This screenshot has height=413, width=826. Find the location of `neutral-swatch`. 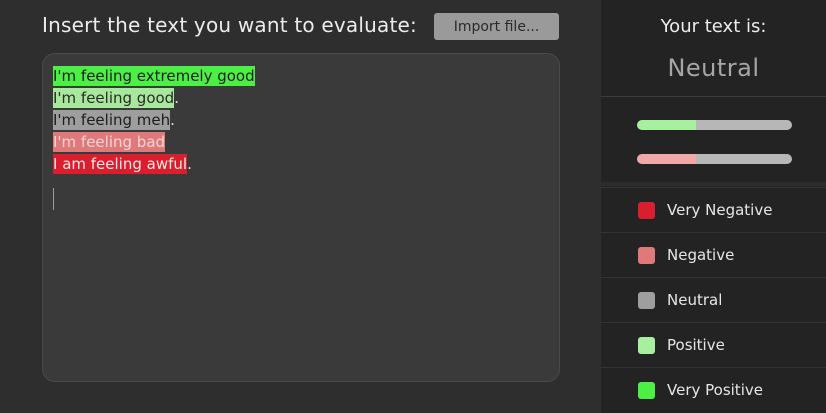

neutral-swatch is located at coordinates (646, 300).